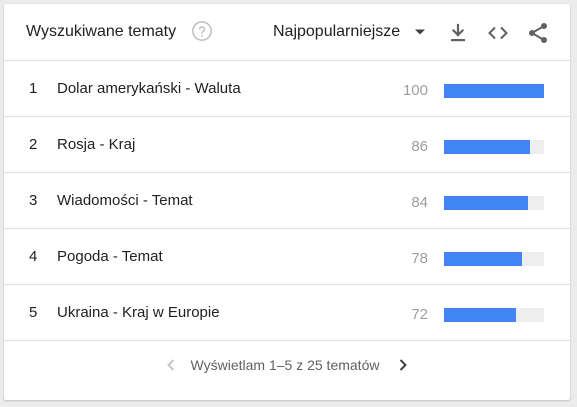 The image size is (577, 407). What do you see at coordinates (171, 365) in the screenshot?
I see `chevron-left-icon` at bounding box center [171, 365].